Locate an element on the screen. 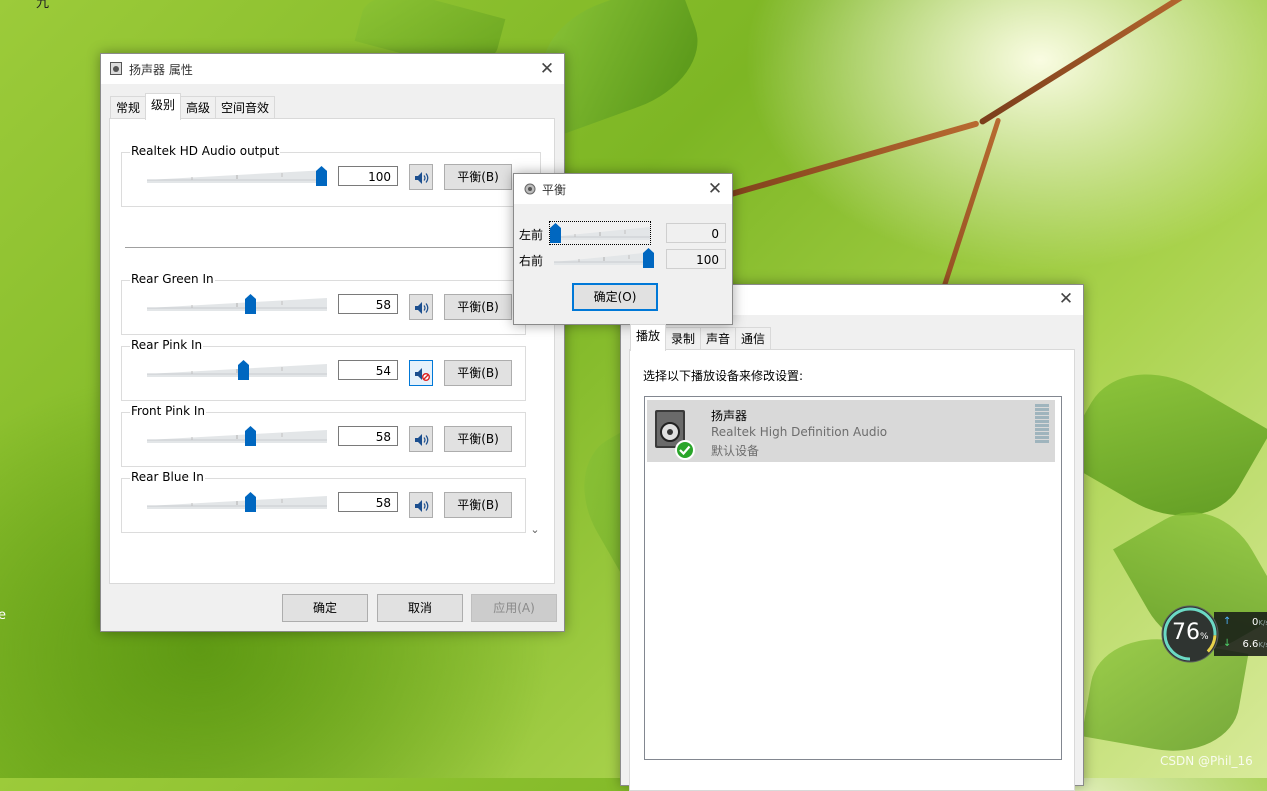 The image size is (1267, 791). tab-strip: 播放 录制 声音 通信 is located at coordinates (701, 337).